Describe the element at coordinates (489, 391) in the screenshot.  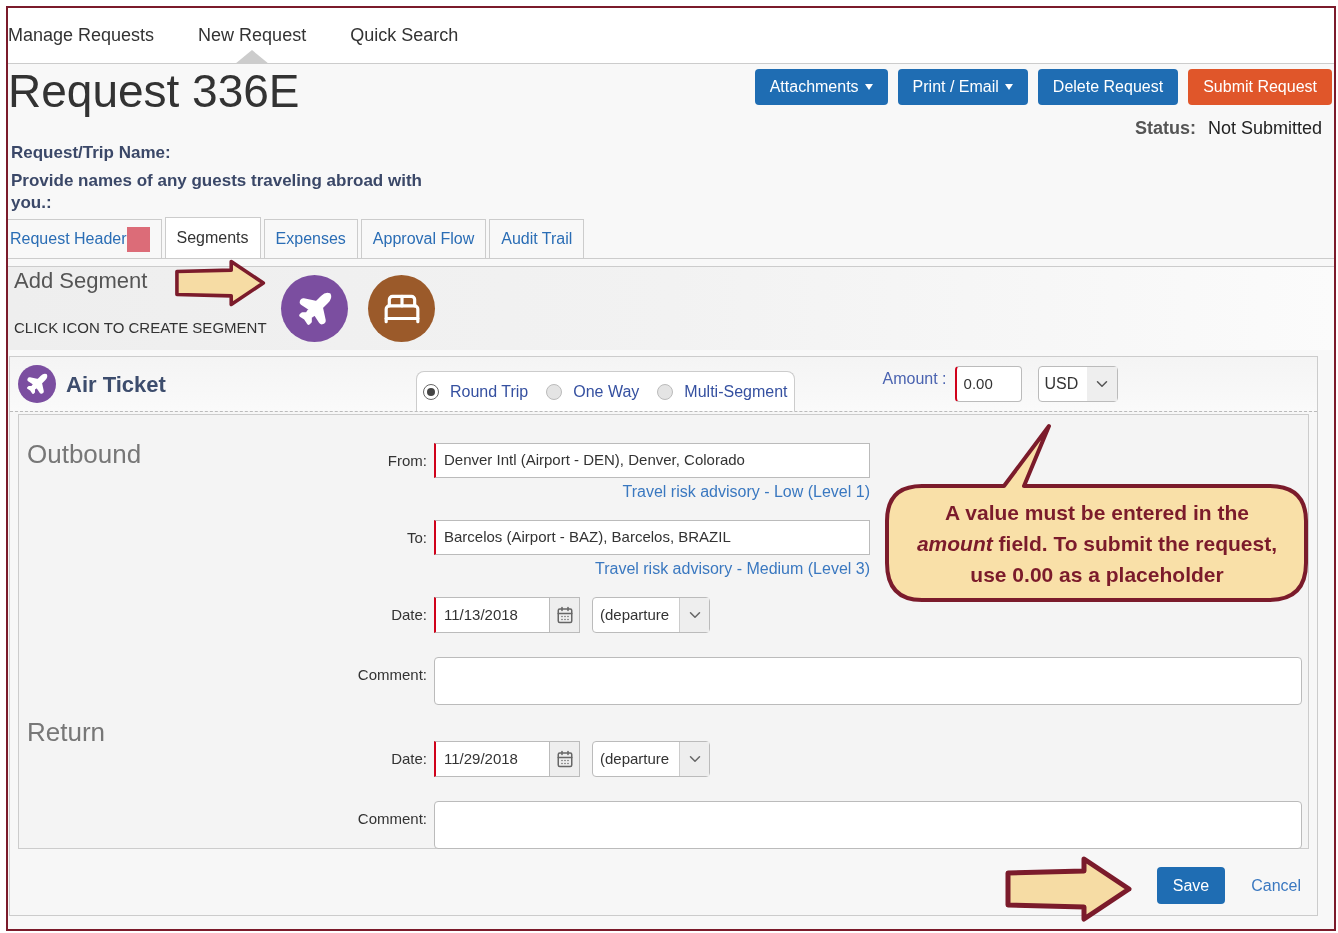
I see `radio-label: Round Trip` at that location.